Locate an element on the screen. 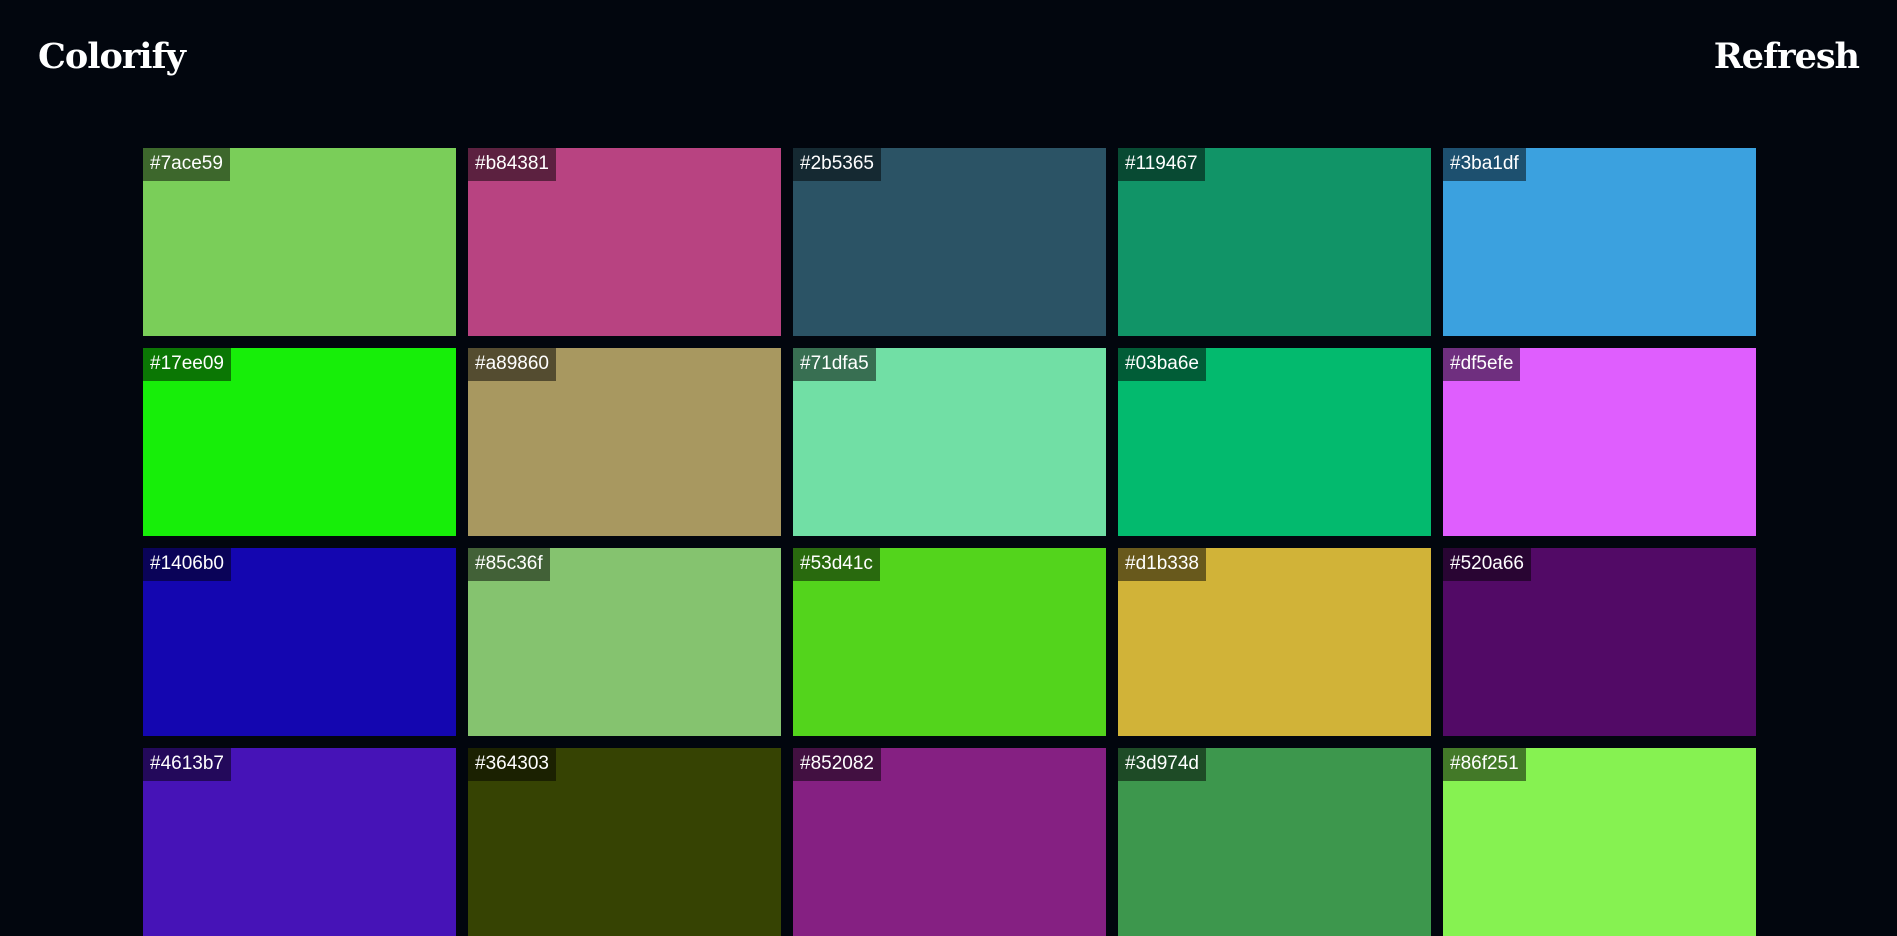 The image size is (1897, 936). hex-label: #852082 is located at coordinates (837, 764).